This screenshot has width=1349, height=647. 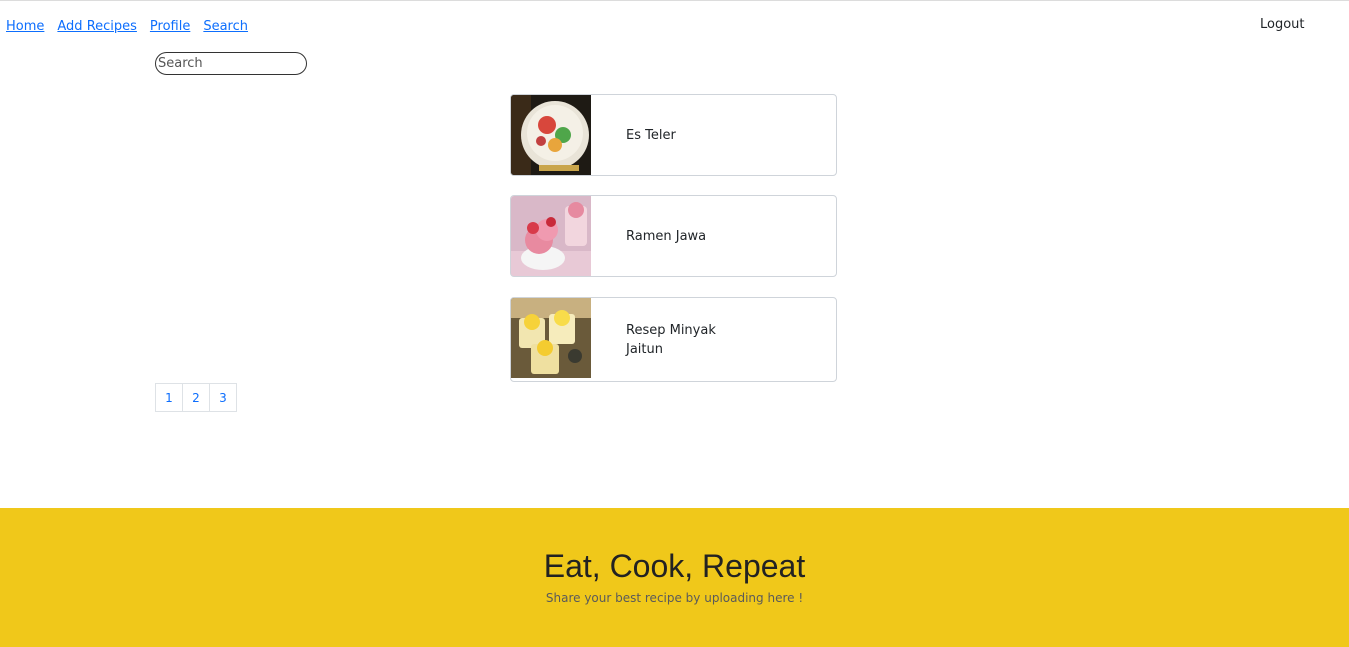 I want to click on nav-home-link: Home, so click(x=25, y=26).